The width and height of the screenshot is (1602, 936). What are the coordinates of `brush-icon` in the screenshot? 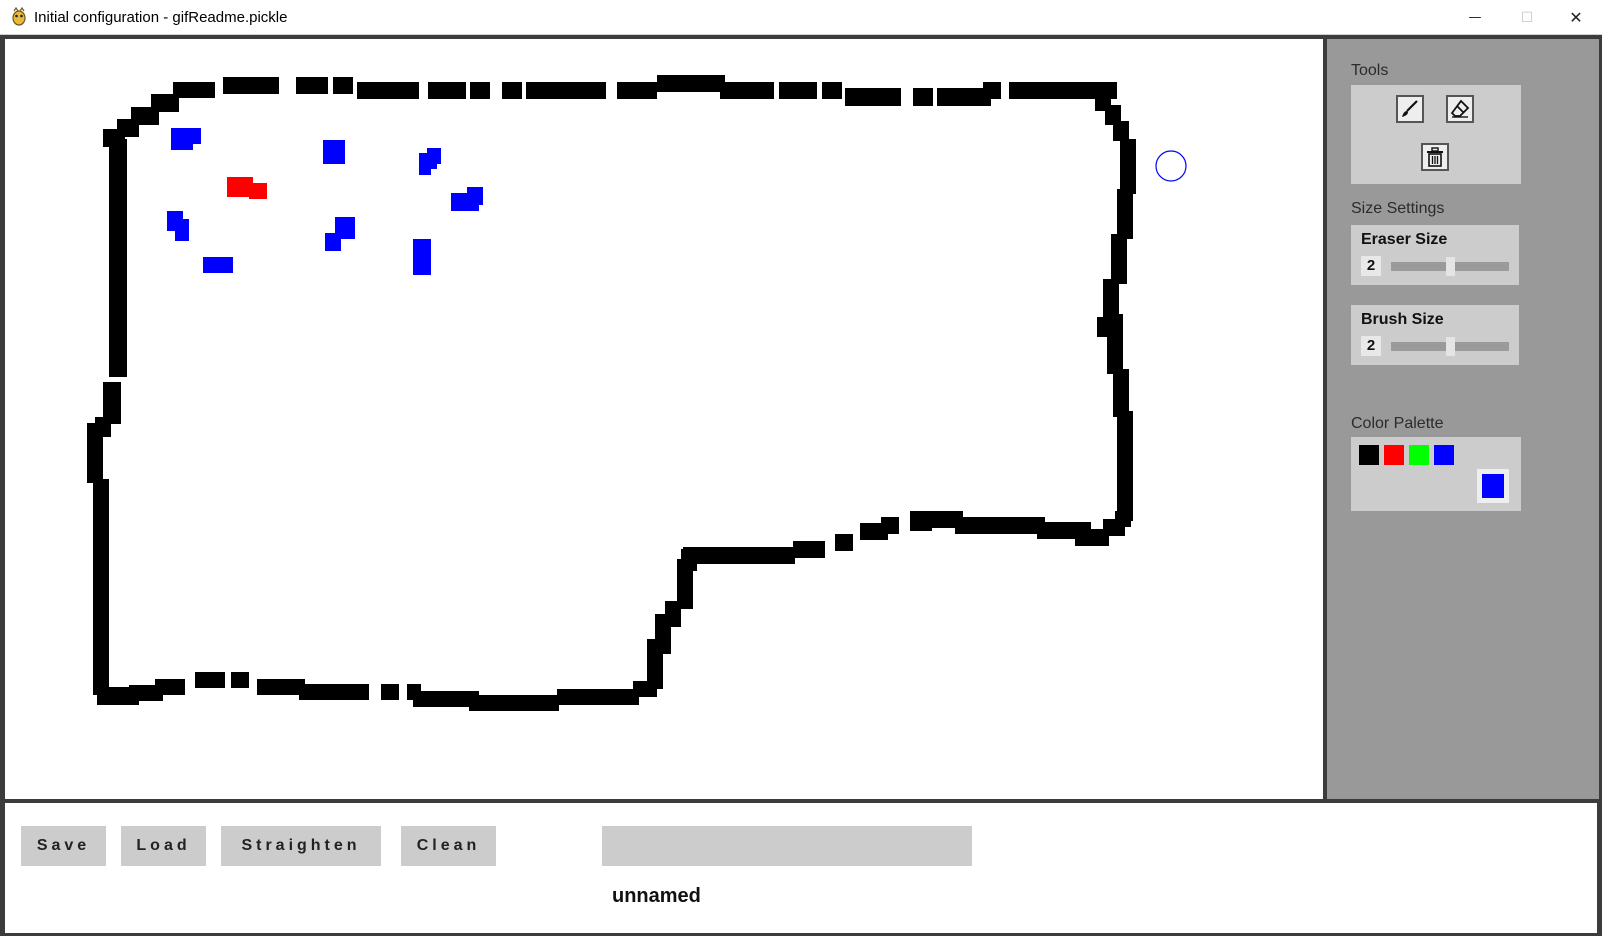 It's located at (1410, 108).